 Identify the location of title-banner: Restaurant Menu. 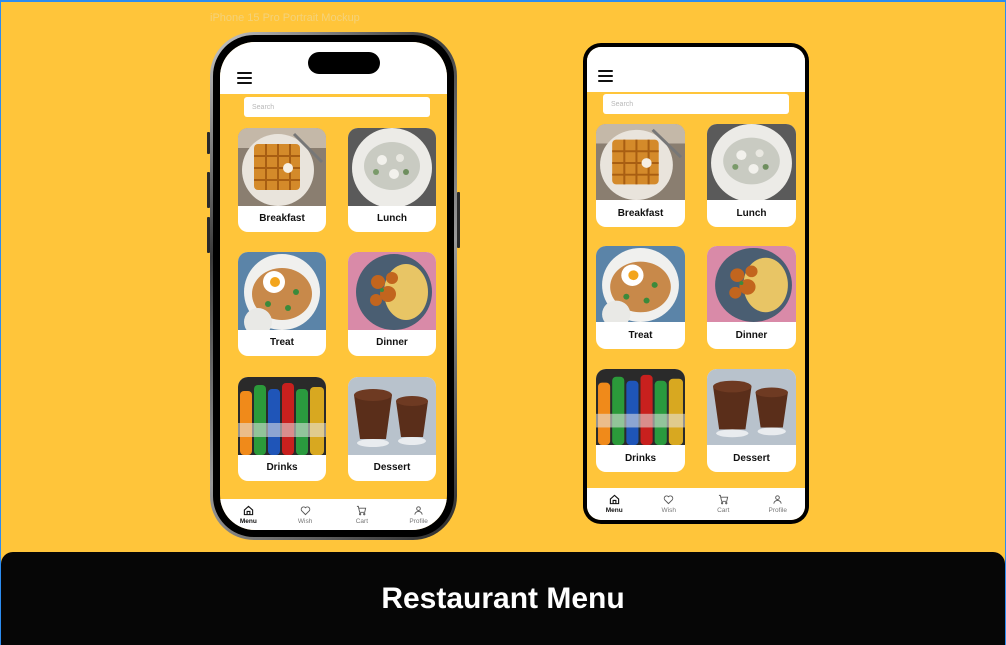
(503, 598).